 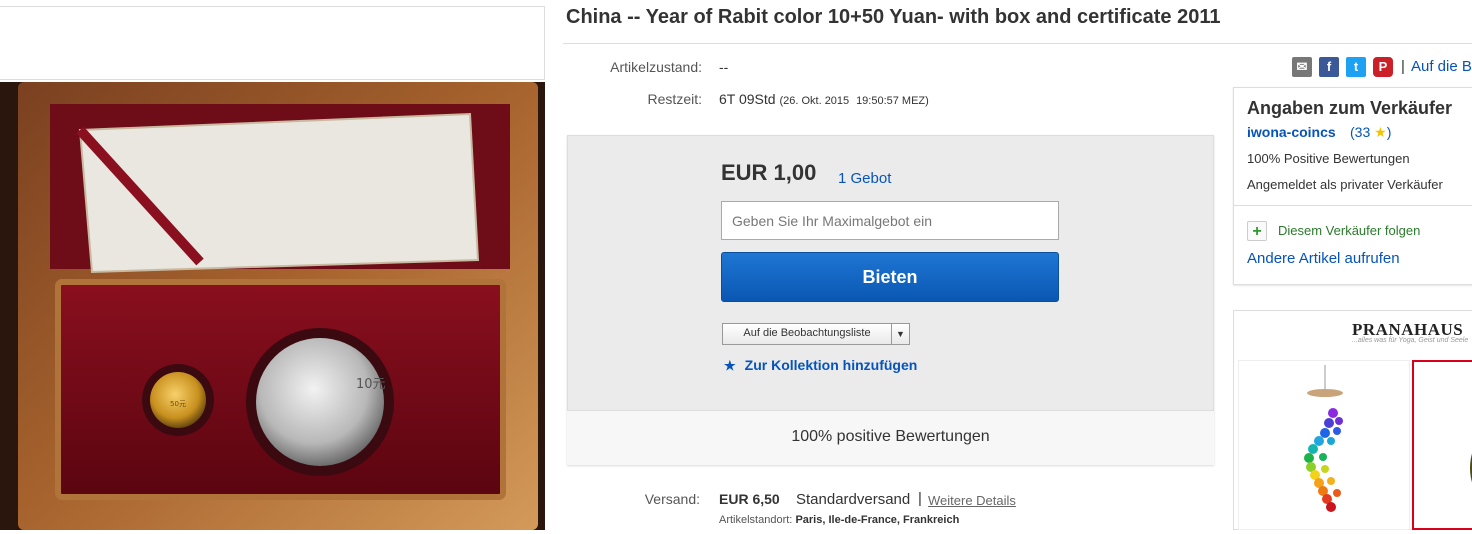 I want to click on plus-icon: +, so click(x=1257, y=231).